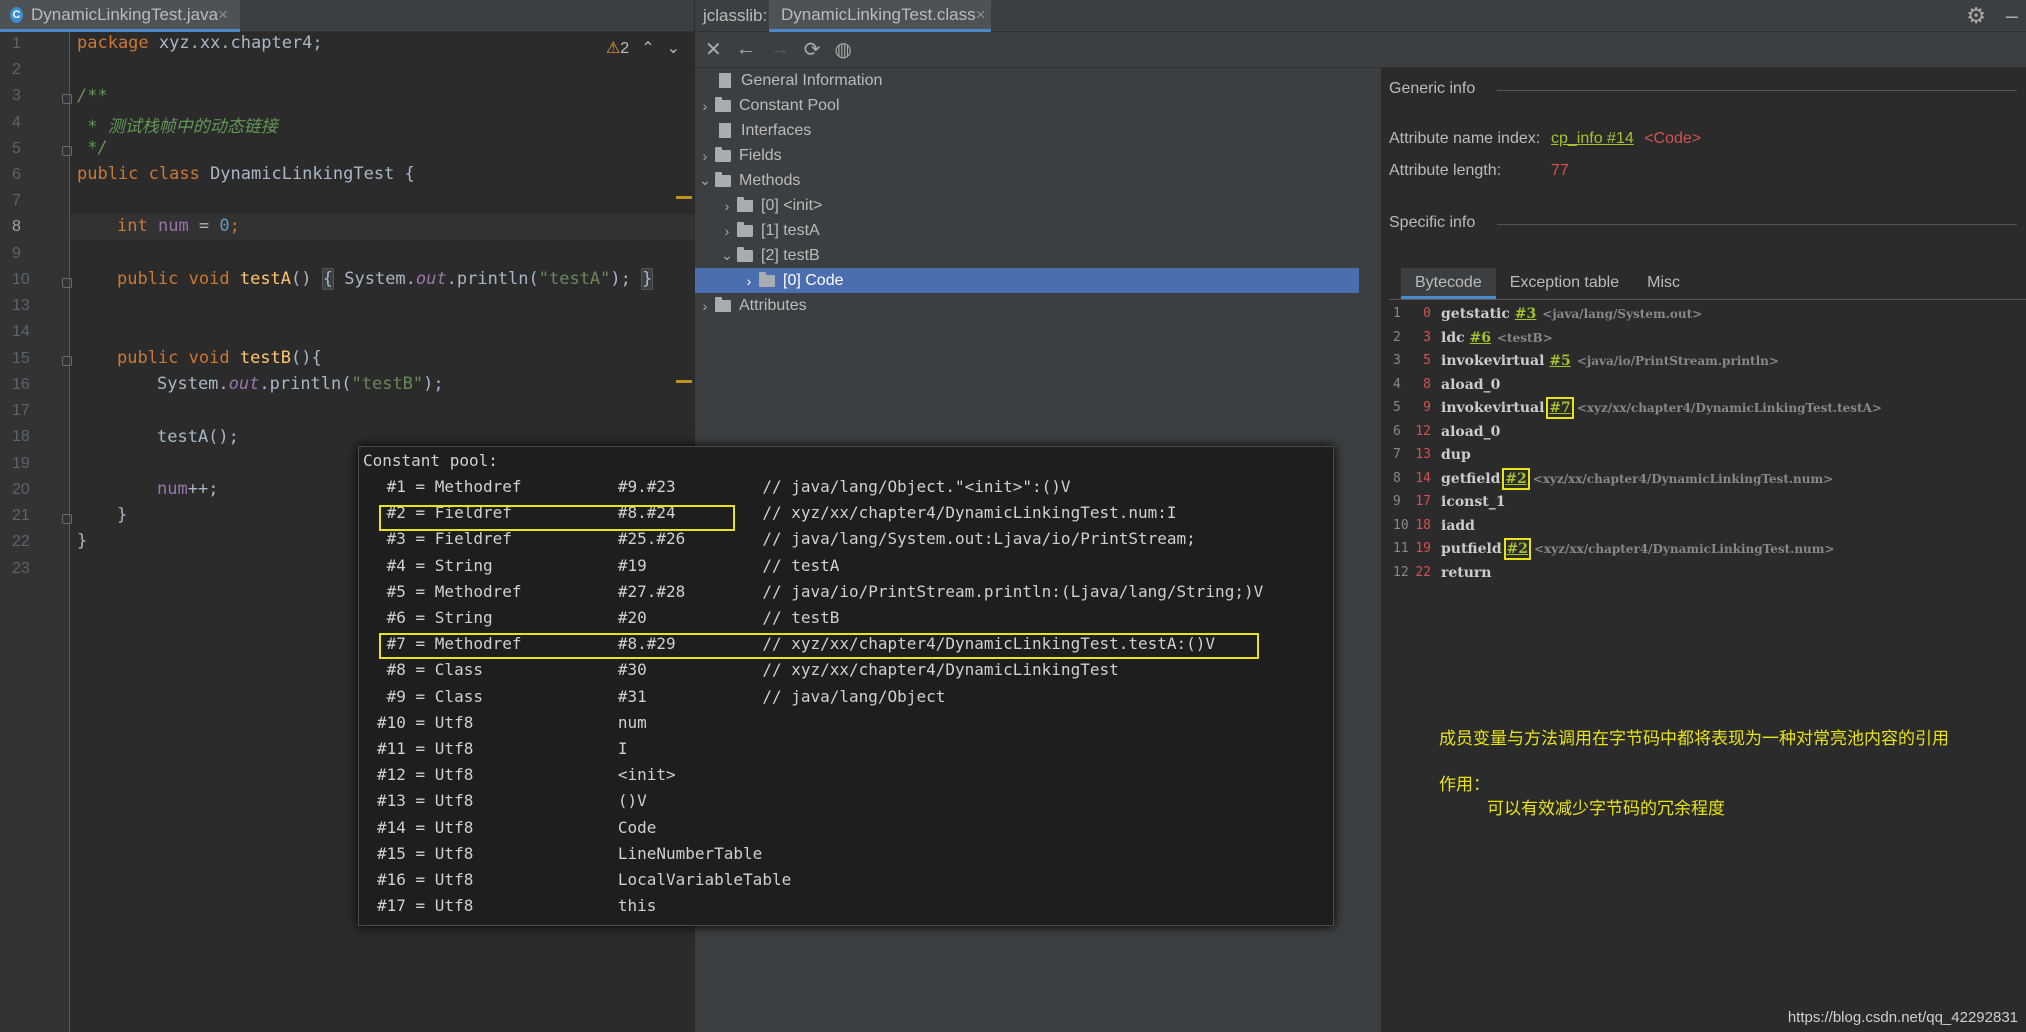 The width and height of the screenshot is (2026, 1032). What do you see at coordinates (1397, 337) in the screenshot?
I see `bytecode-line-number: 2` at bounding box center [1397, 337].